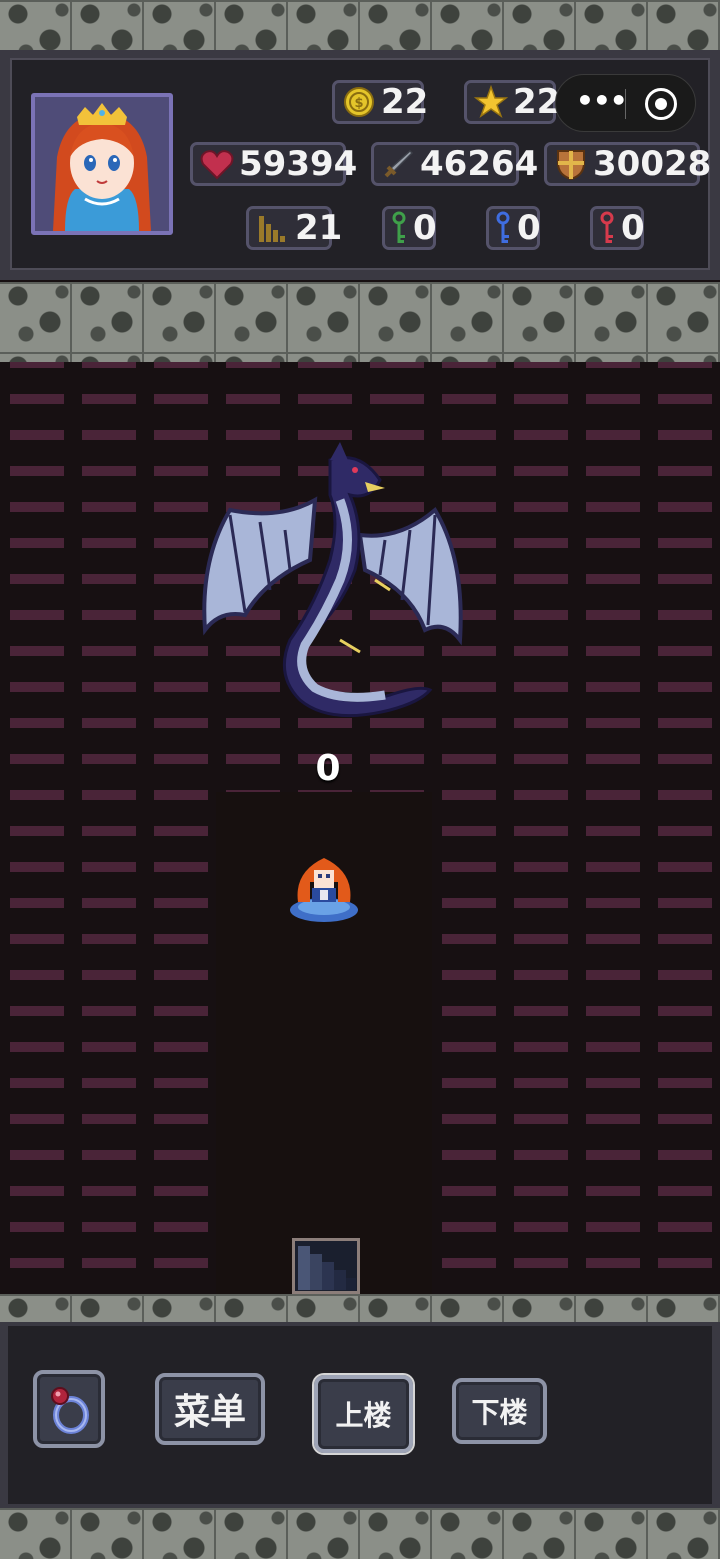 The height and width of the screenshot is (1559, 720). What do you see at coordinates (398, 164) in the screenshot?
I see `sword-icon` at bounding box center [398, 164].